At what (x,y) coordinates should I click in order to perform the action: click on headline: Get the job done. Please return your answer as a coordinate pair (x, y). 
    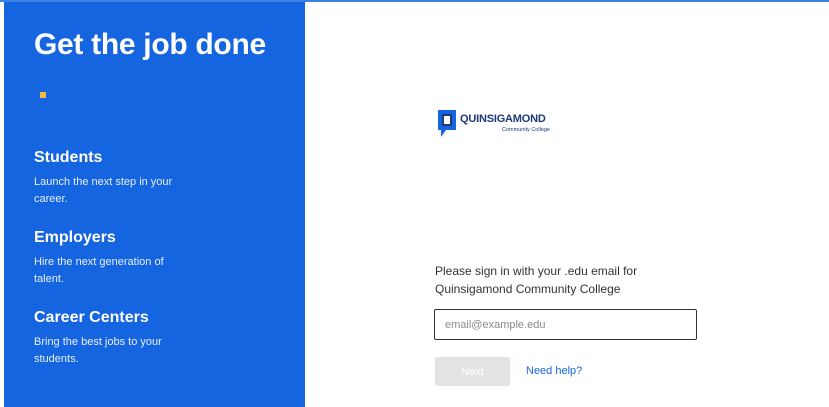
    Looking at the image, I should click on (150, 44).